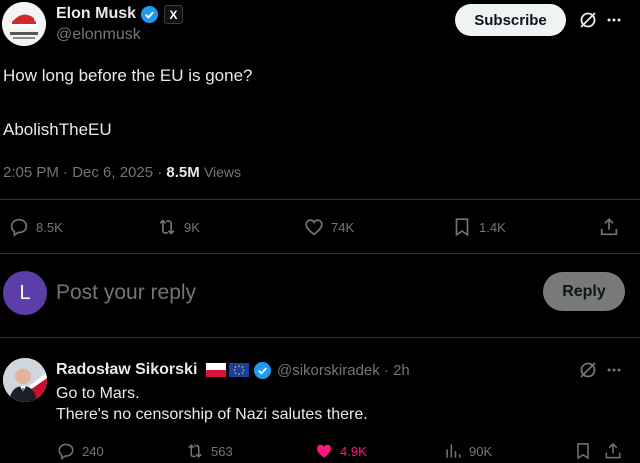 This screenshot has width=640, height=463. I want to click on user-avatar-letter: L, so click(25, 292).